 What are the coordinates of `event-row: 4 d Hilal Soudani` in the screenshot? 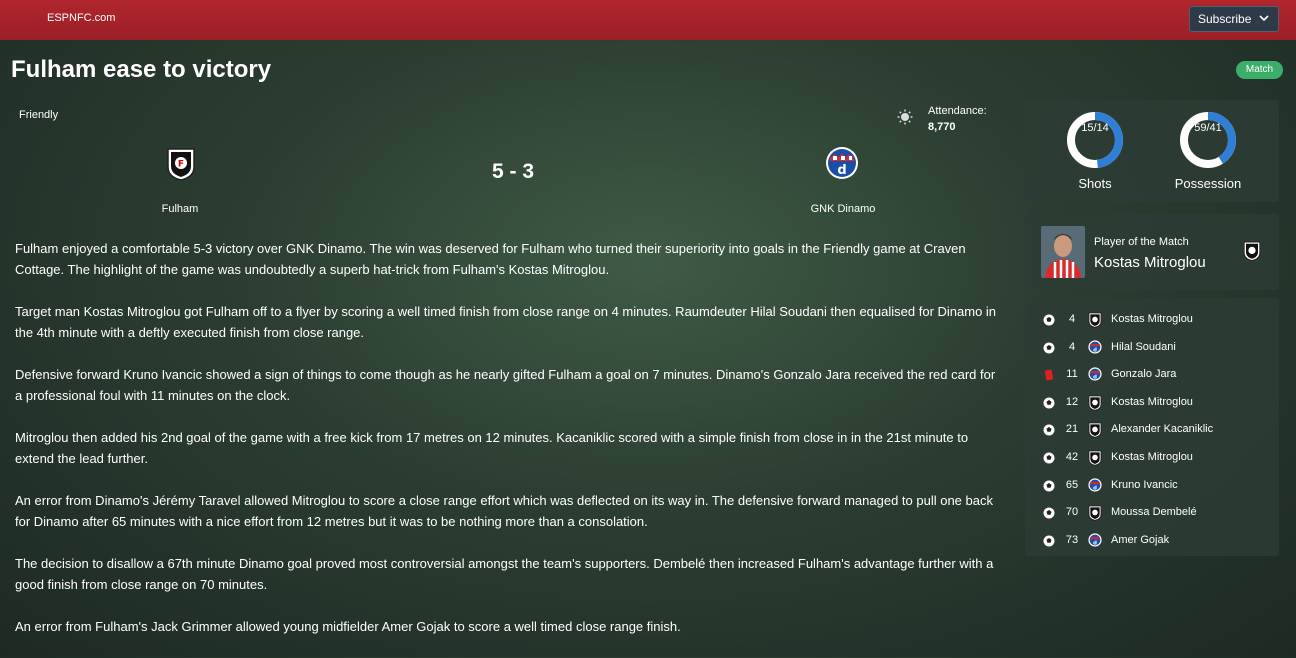 It's located at (1152, 348).